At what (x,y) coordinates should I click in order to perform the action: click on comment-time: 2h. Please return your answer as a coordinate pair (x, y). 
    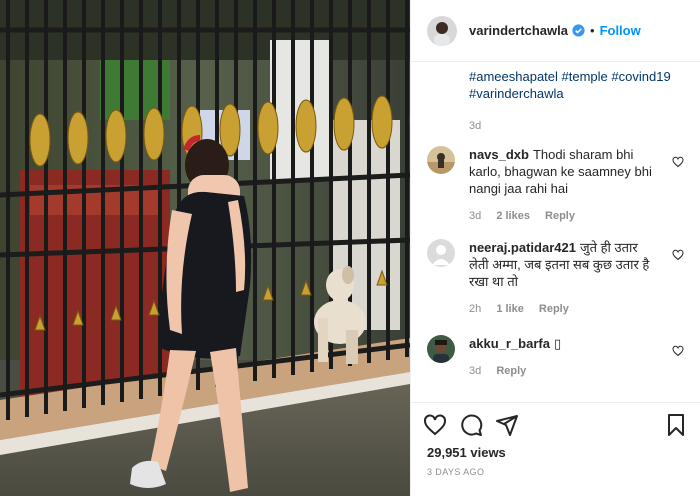
    Looking at the image, I should click on (475, 309).